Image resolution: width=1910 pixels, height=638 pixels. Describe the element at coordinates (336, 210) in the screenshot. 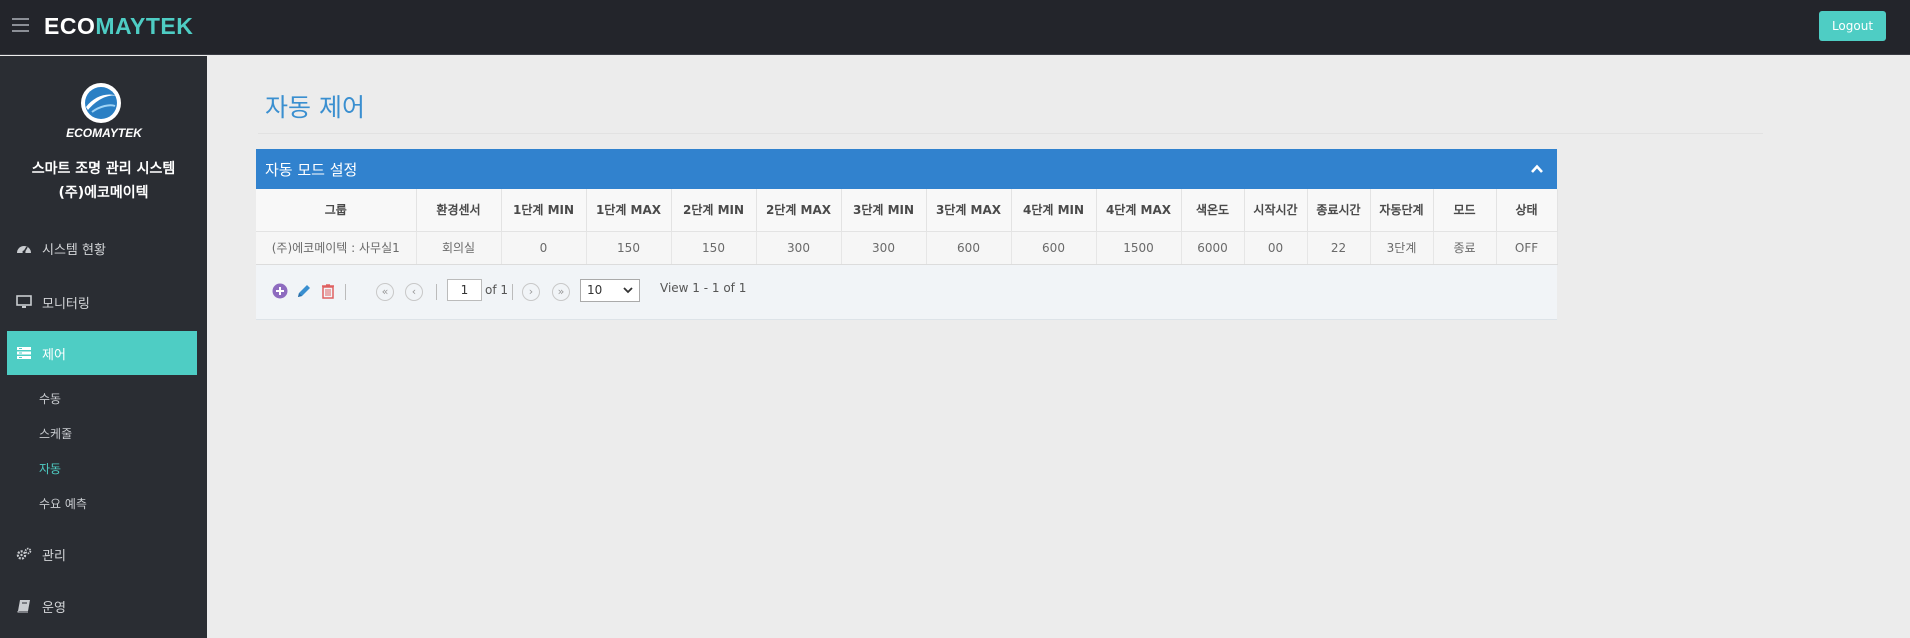

I see `column-header: 그룹` at that location.